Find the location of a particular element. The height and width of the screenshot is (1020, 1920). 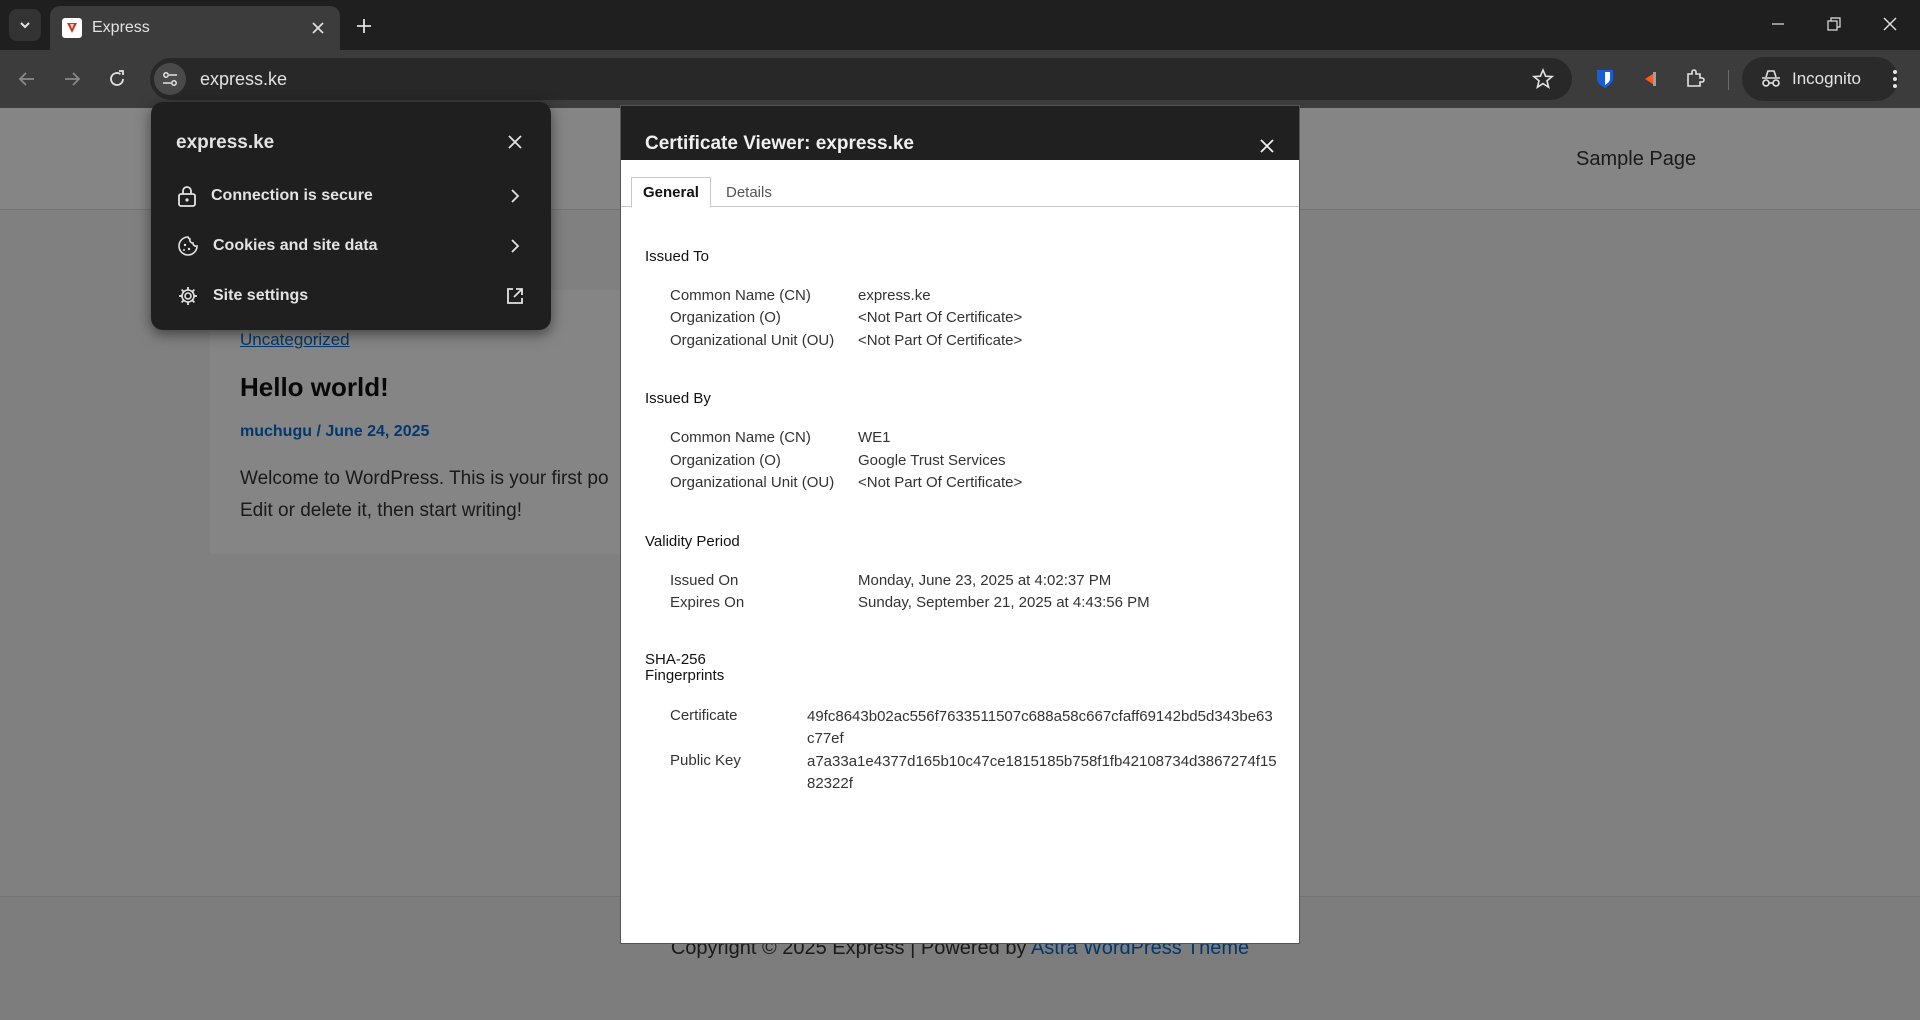

new-tab-button is located at coordinates (364, 26).